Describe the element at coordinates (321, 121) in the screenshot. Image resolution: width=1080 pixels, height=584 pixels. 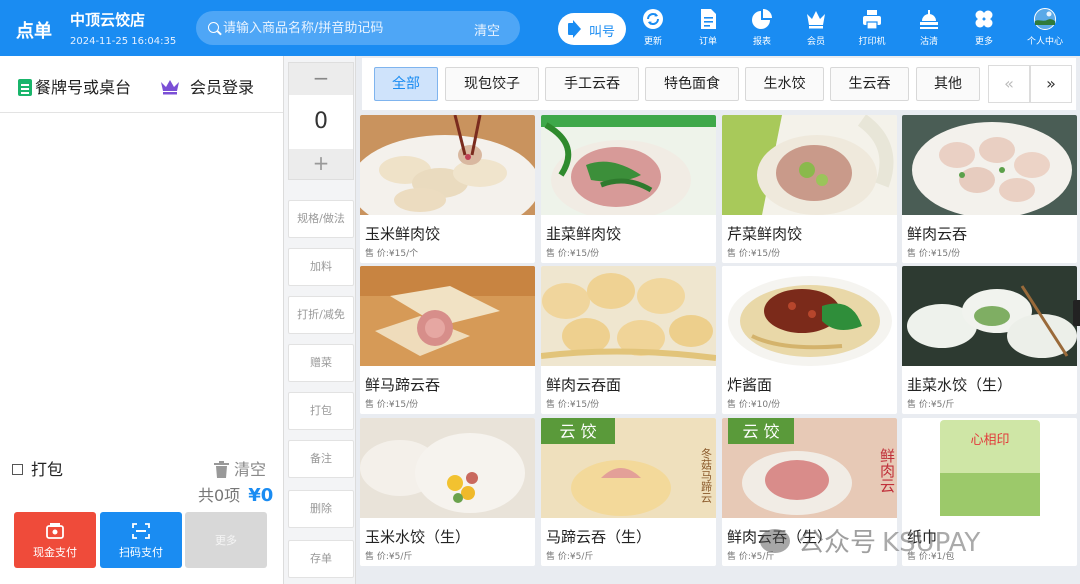
I see `quantity-value: 0` at that location.